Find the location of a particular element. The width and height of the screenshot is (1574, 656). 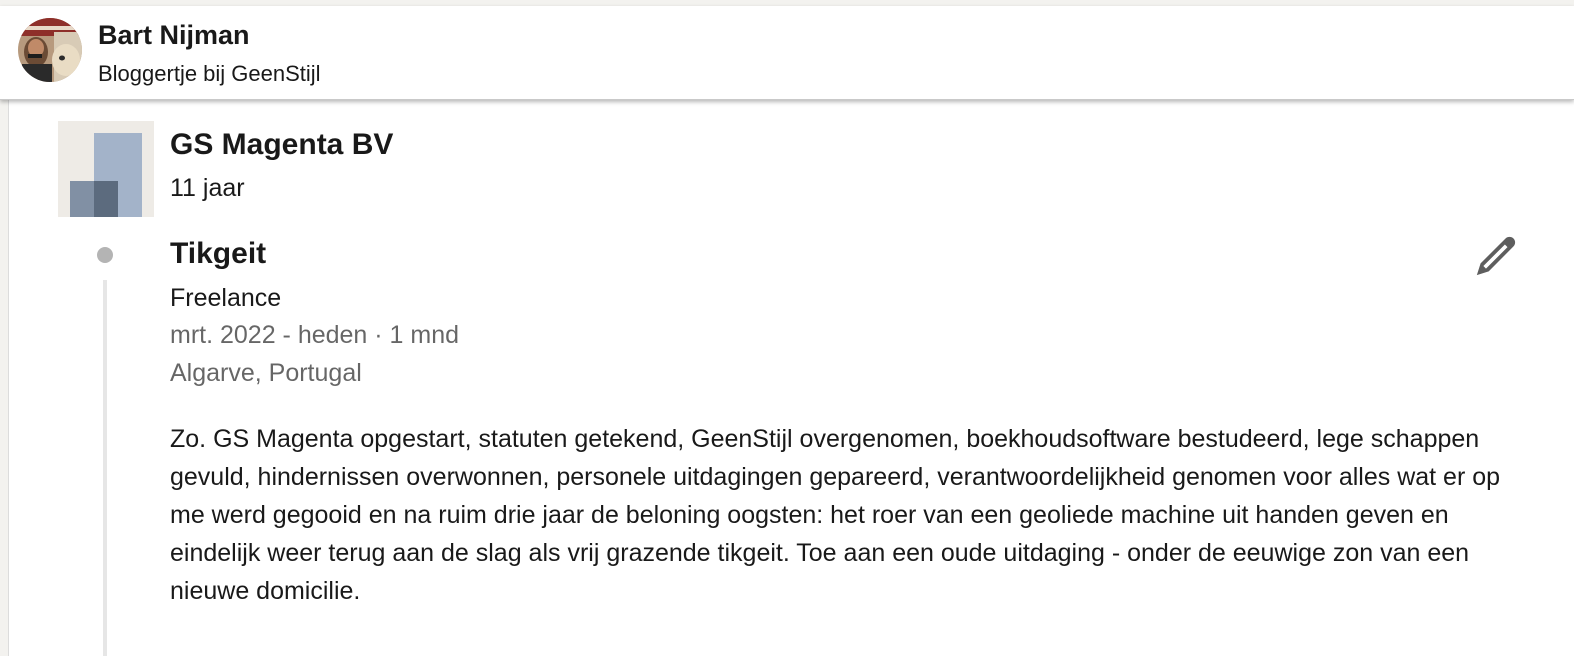

profile-sticky-header: Bart Nijman Bloggertje bij GeenStijl is located at coordinates (787, 53).